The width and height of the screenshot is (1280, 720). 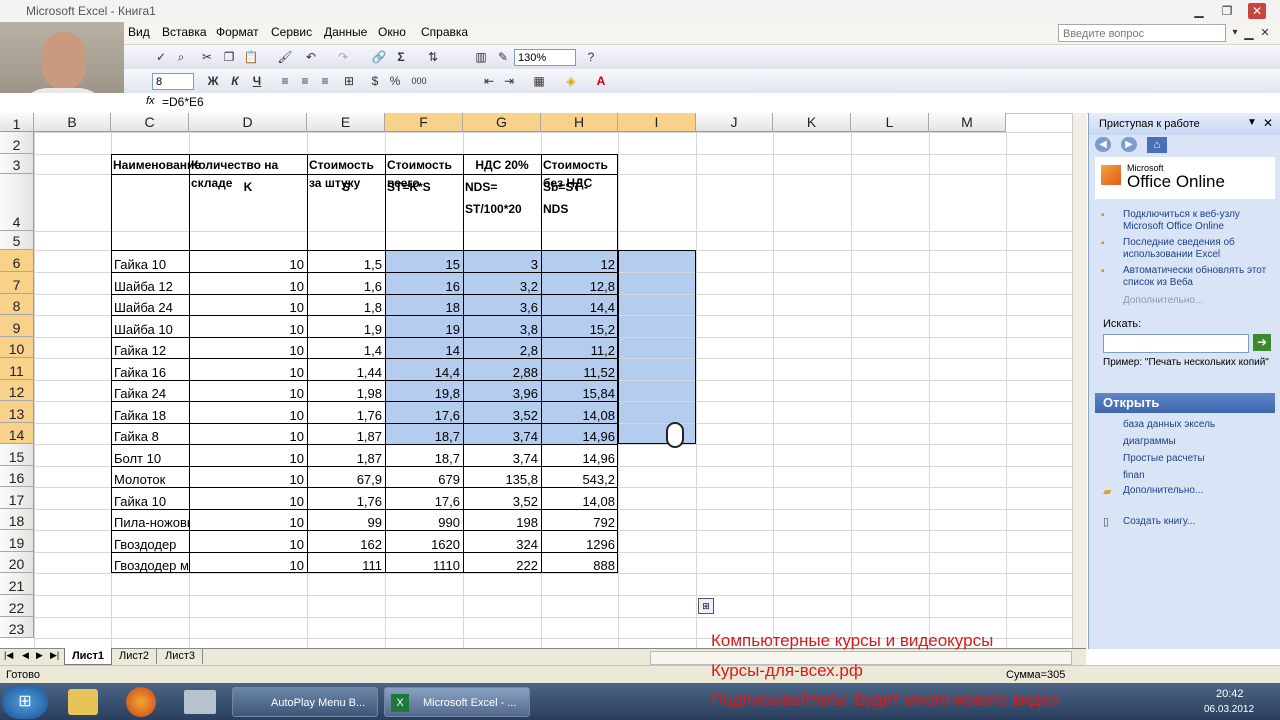 I want to click on menu-tools: Сервис, so click(x=291, y=32).